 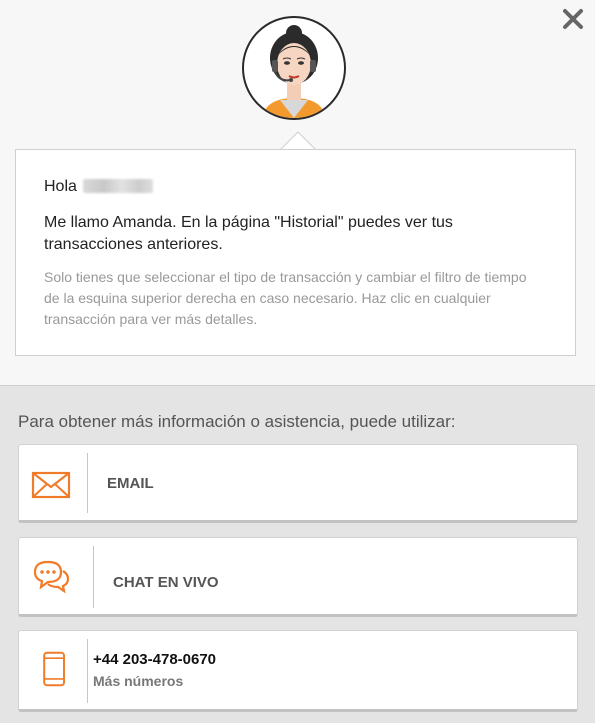 I want to click on more-numbers-link: Más números, so click(x=138, y=681).